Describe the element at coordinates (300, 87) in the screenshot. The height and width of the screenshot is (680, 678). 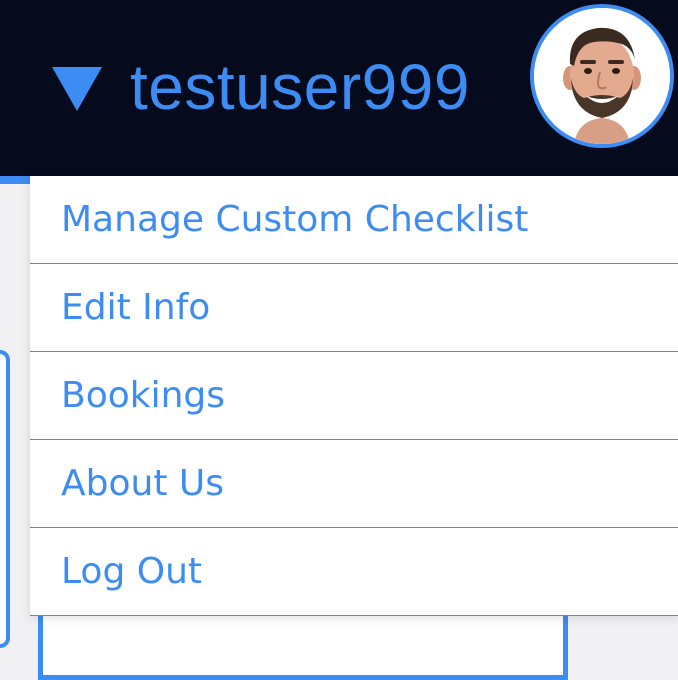
I see `username-label: testuser999` at that location.